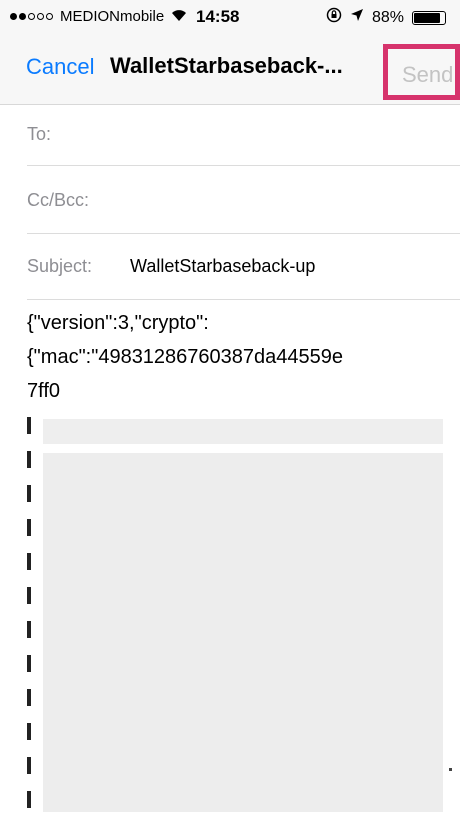  I want to click on signal-strength-icon, so click(31, 16).